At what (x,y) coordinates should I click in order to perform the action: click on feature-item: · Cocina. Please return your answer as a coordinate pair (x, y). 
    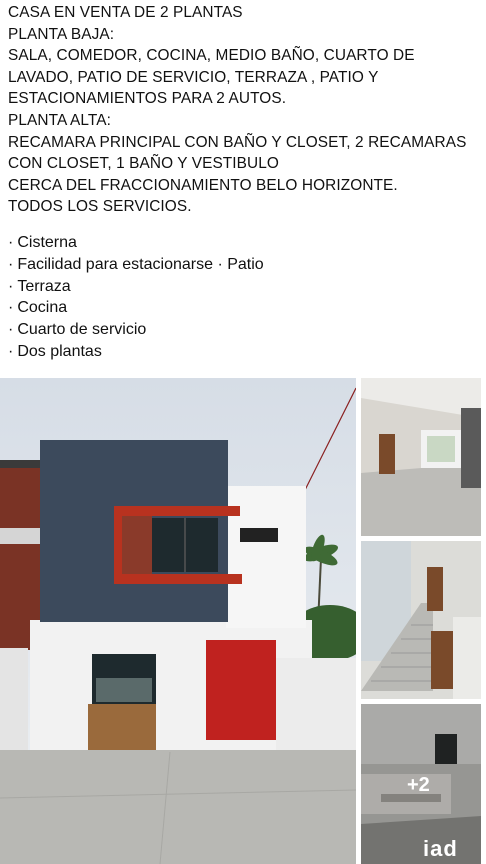
    Looking at the image, I should click on (38, 308).